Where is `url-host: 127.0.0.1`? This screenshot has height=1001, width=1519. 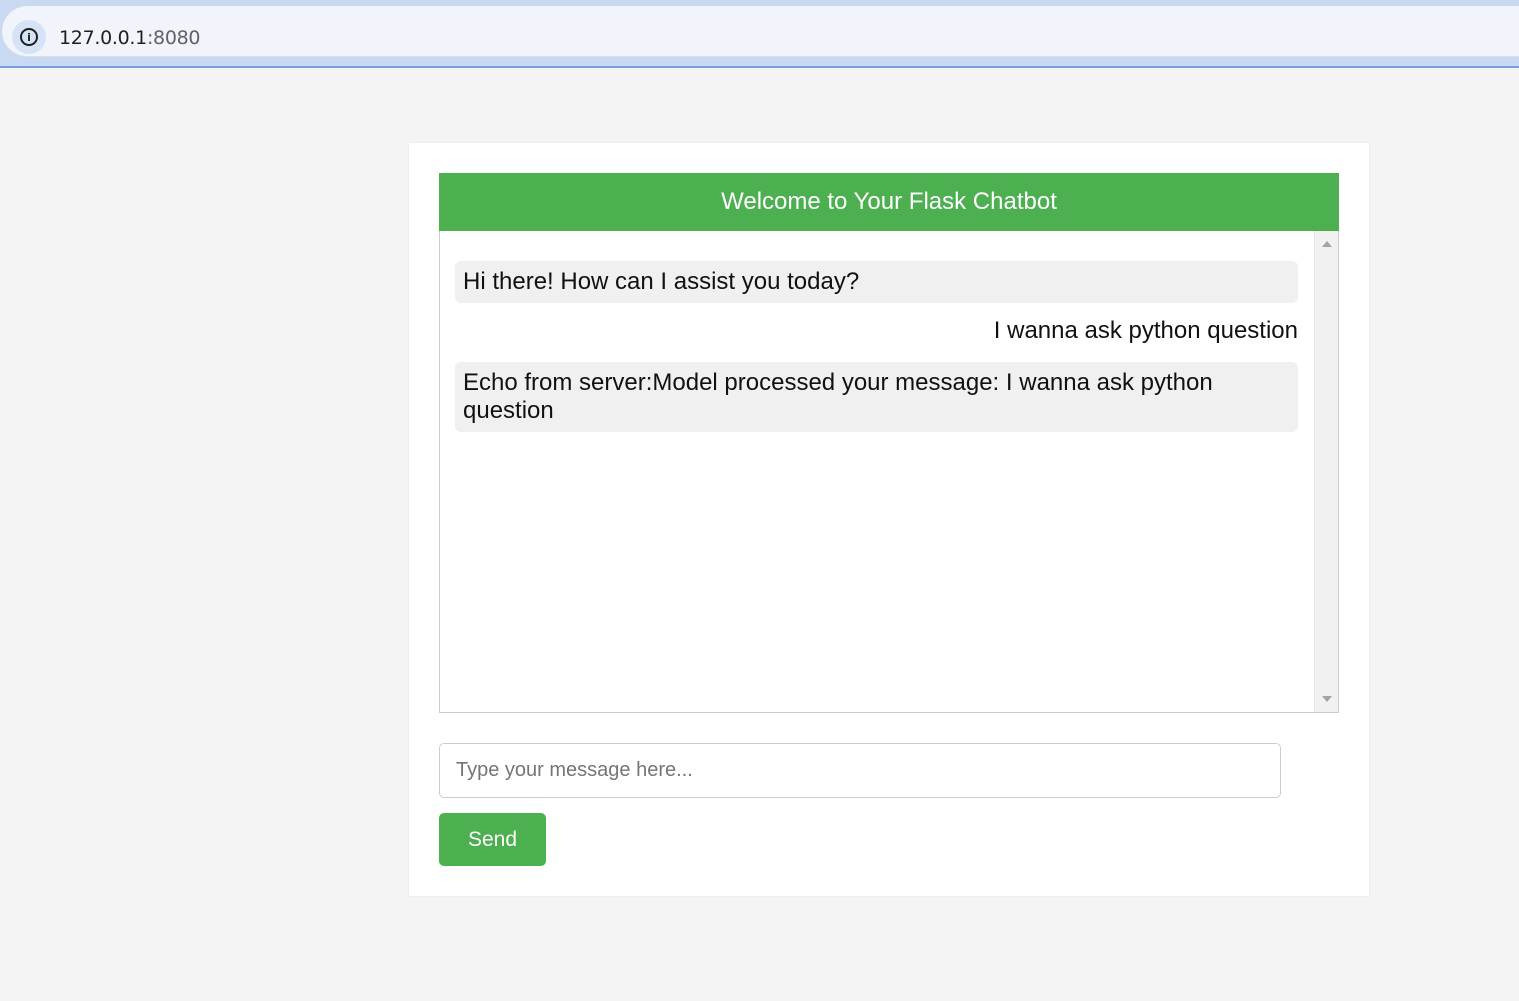
url-host: 127.0.0.1 is located at coordinates (103, 38).